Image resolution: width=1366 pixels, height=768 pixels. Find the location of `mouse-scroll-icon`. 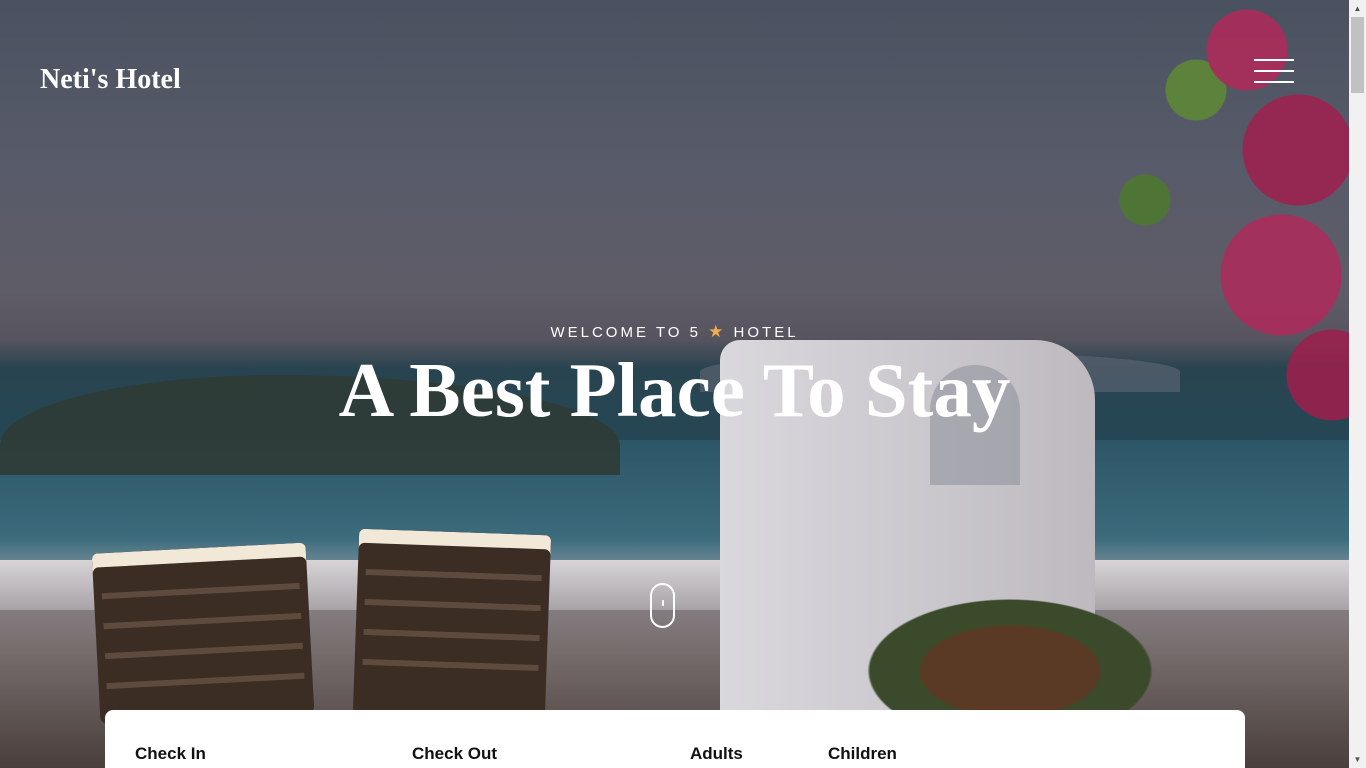

mouse-scroll-icon is located at coordinates (662, 605).